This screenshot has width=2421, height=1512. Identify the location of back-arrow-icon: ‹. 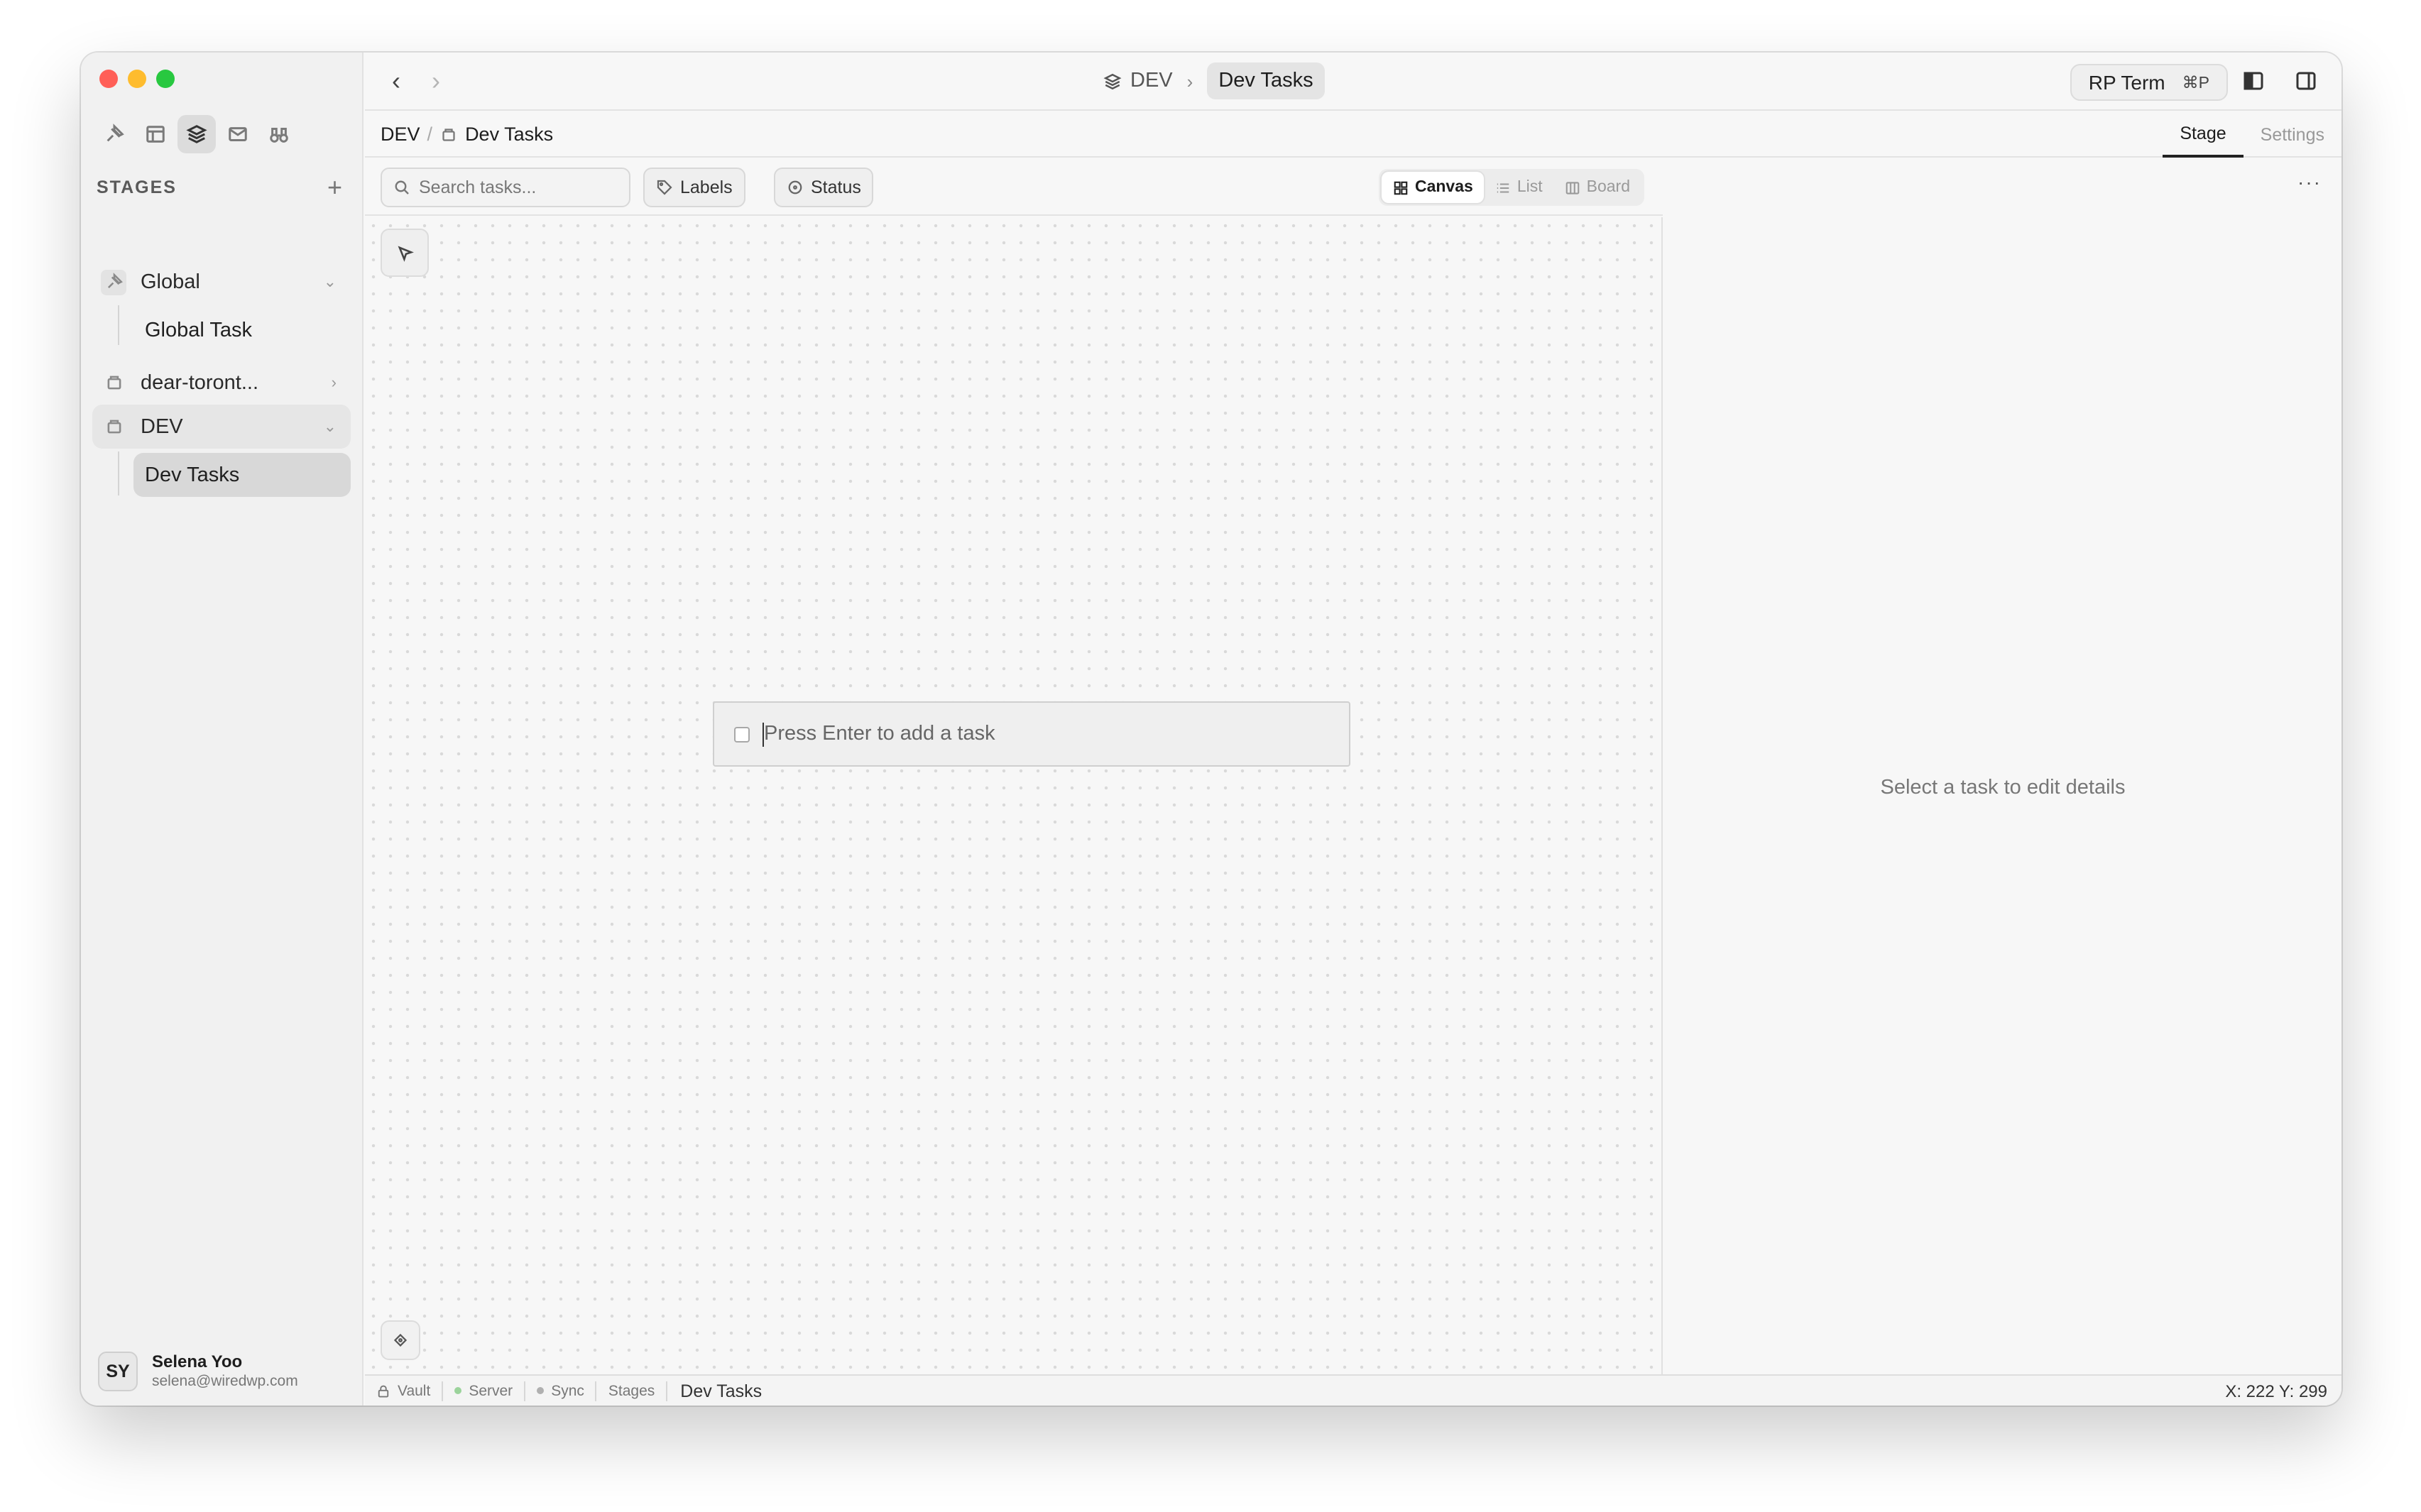
(396, 81).